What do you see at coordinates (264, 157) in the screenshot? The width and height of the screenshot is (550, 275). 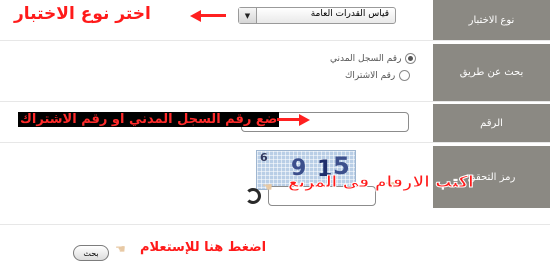 I see `captcha-digit: 6` at bounding box center [264, 157].